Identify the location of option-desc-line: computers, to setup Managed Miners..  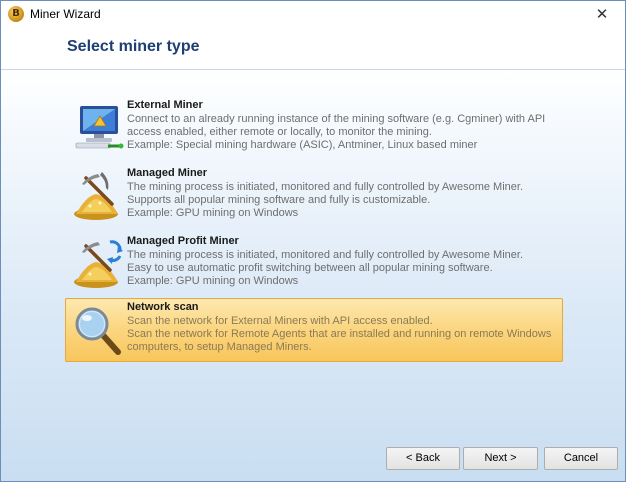
(219, 347).